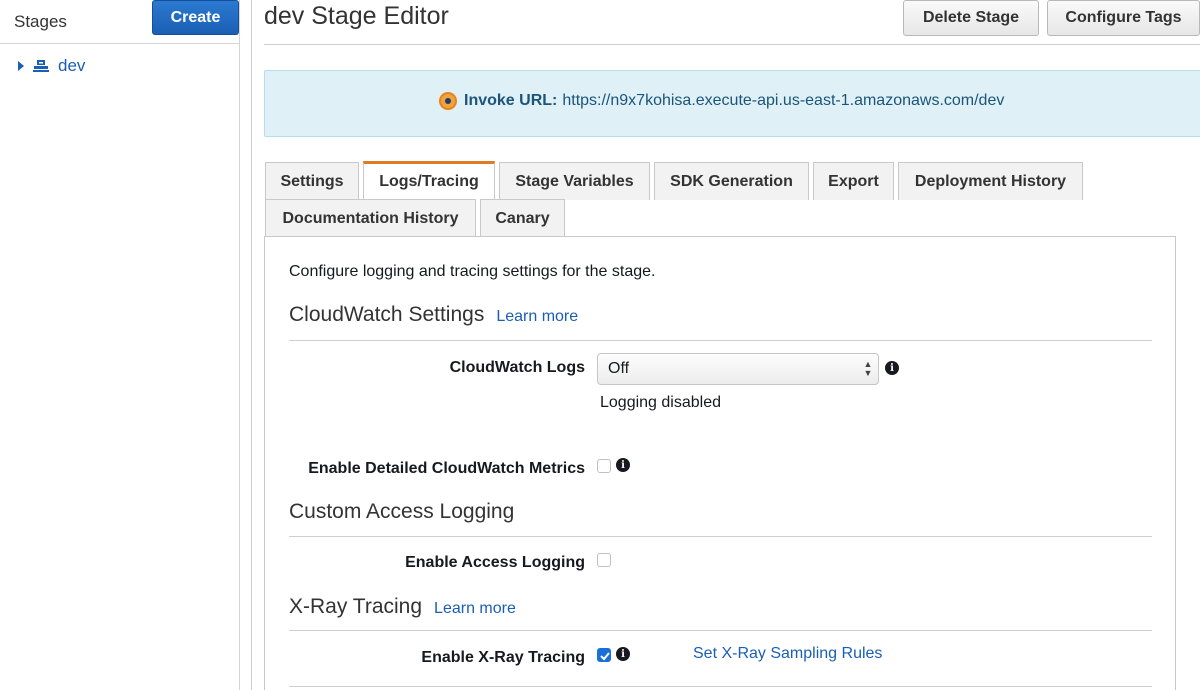  I want to click on tab-deployment-history: Deployment History, so click(990, 181).